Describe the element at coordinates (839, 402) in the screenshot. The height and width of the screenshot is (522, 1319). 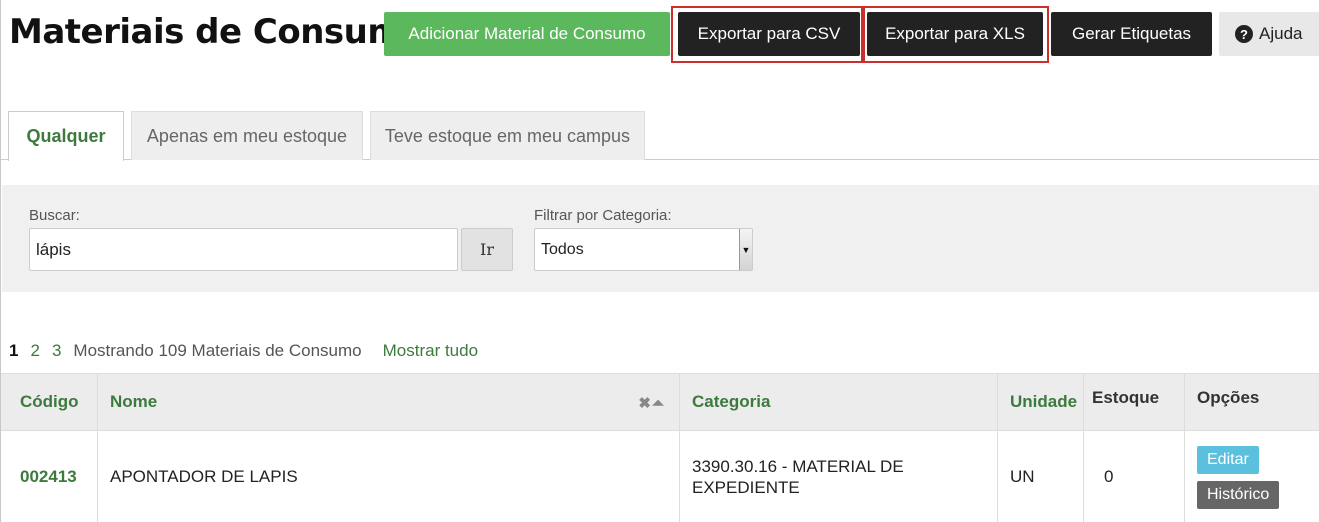
I see `col-header-category: Categoria` at that location.